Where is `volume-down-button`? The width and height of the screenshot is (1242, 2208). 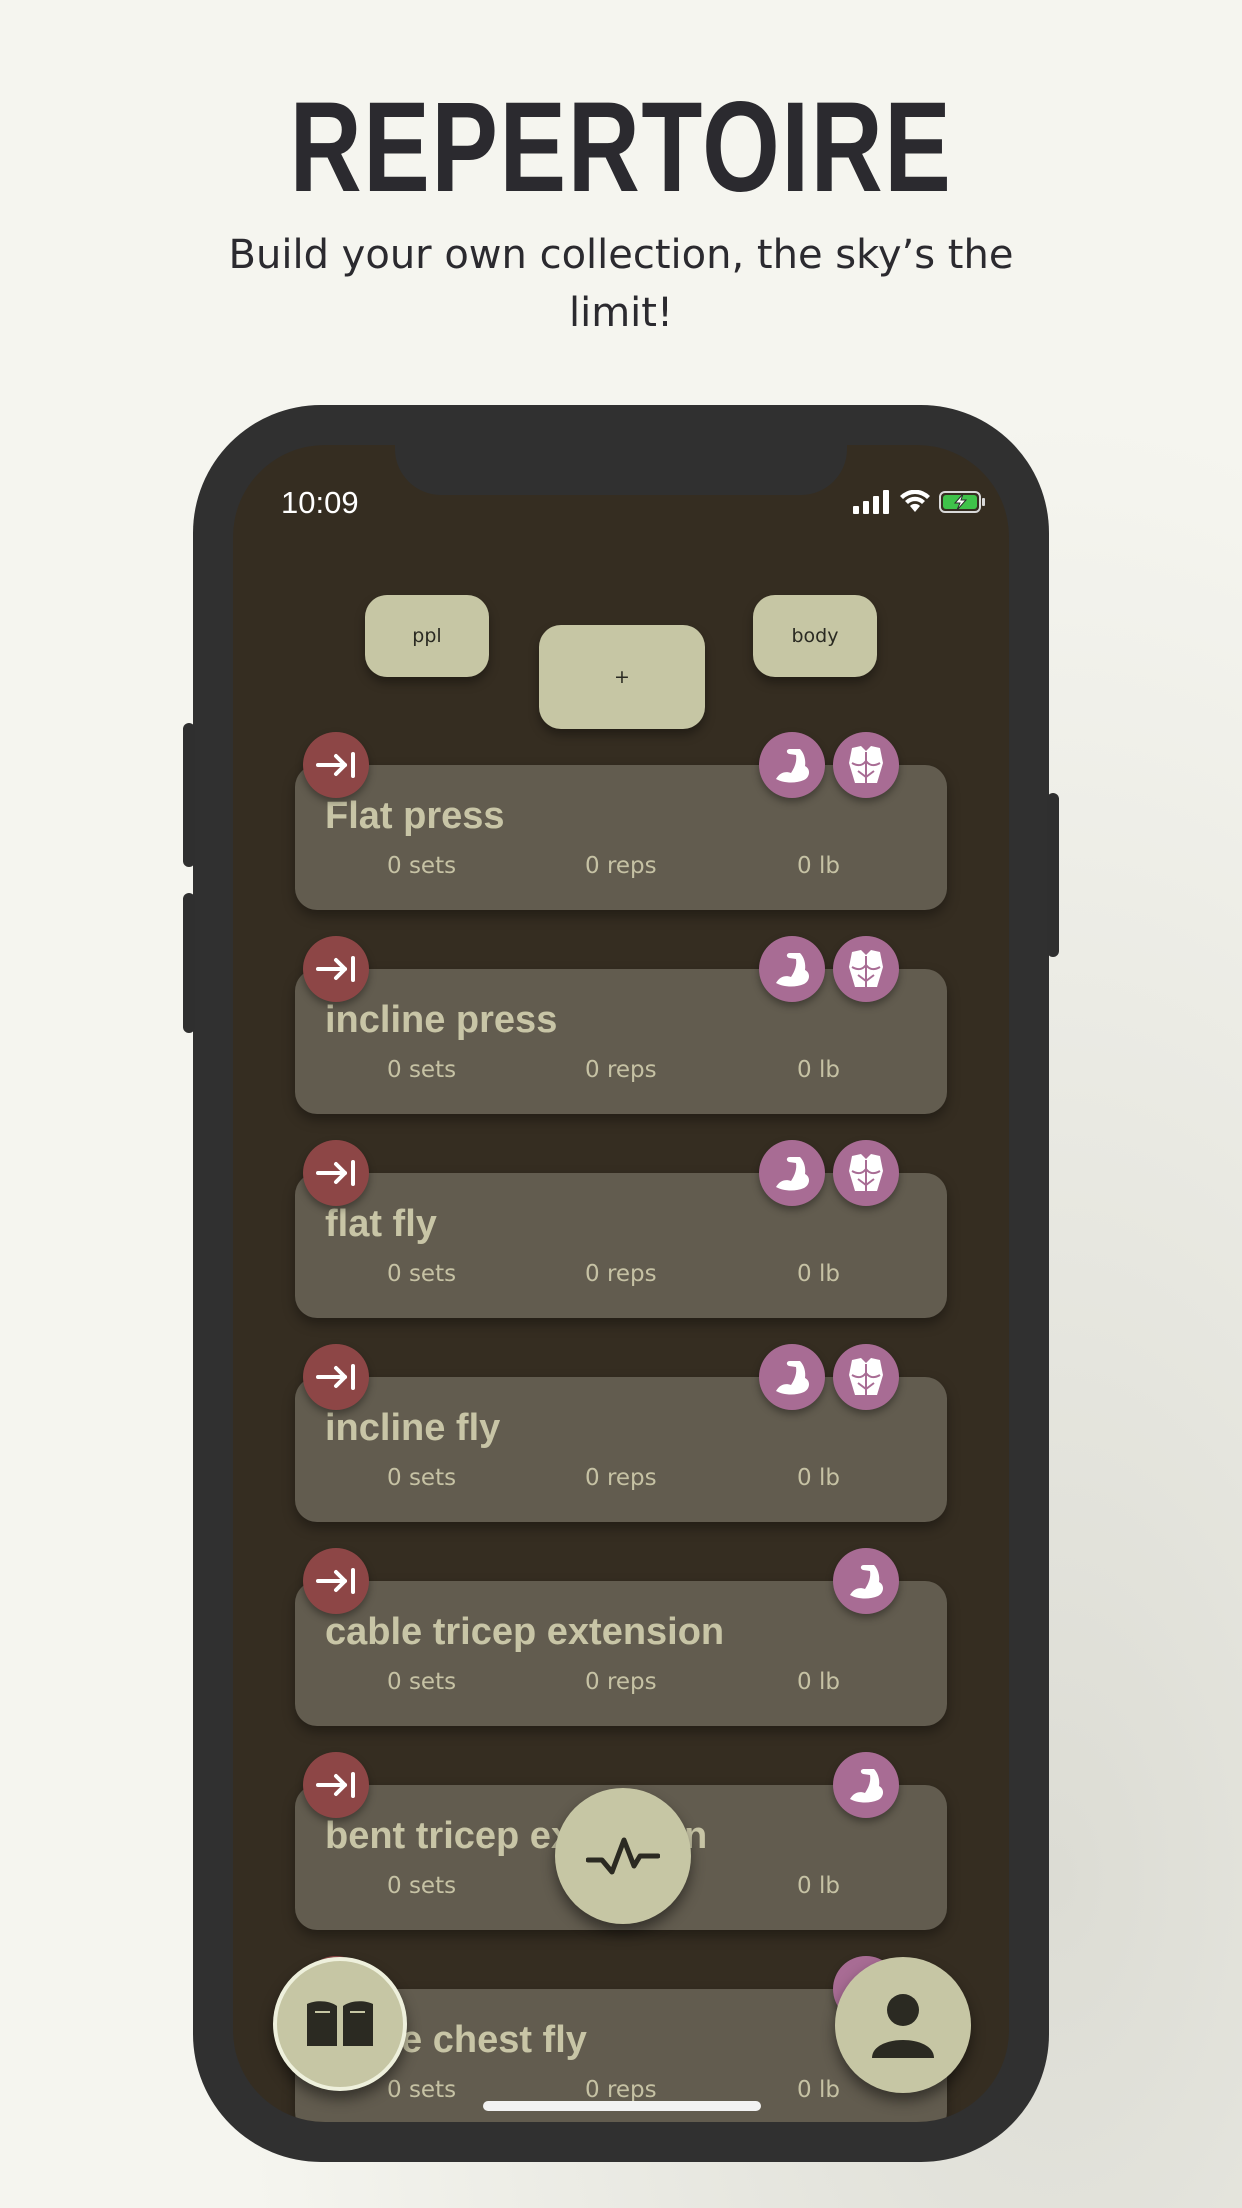
volume-down-button is located at coordinates (189, 963).